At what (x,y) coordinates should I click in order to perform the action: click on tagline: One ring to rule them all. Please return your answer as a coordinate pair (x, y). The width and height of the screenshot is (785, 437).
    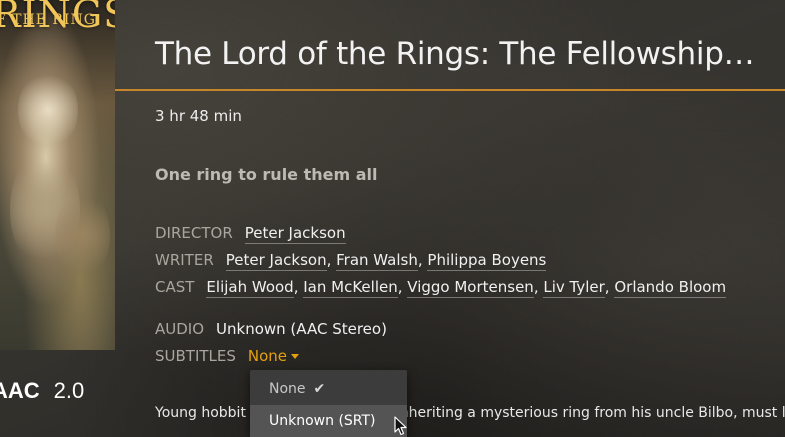
    Looking at the image, I should click on (266, 174).